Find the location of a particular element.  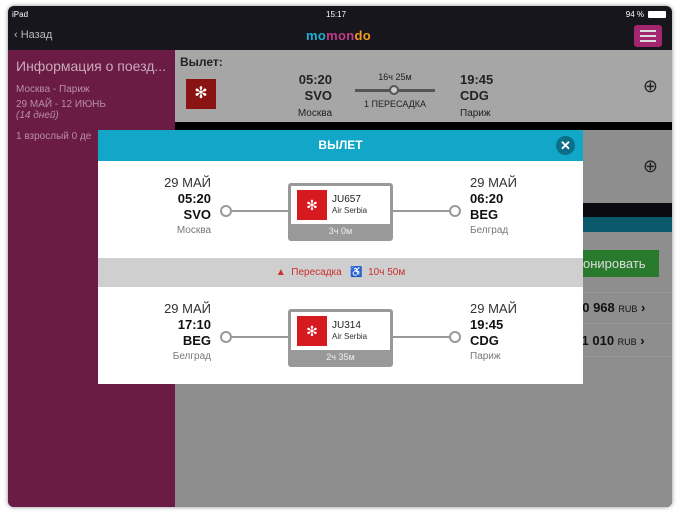

status-bar: iPad 15:17 94 % is located at coordinates (340, 14).